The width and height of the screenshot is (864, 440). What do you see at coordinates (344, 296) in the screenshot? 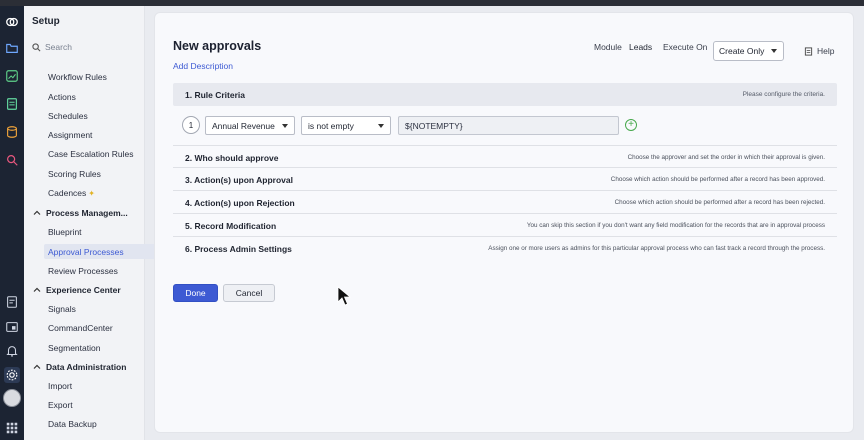
I see `mouse-cursor-icon` at bounding box center [344, 296].